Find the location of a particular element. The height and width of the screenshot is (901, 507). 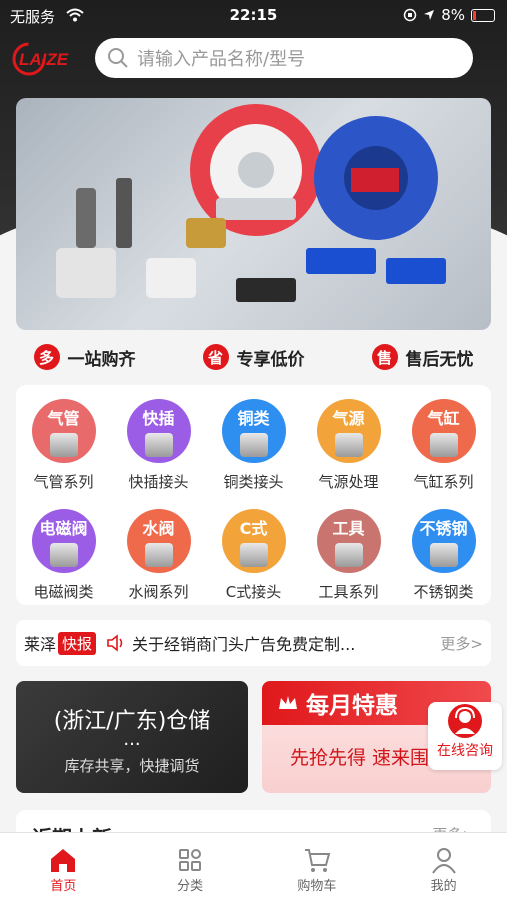

news-ticker: 莱泽 快报 关于经销商门头广告免费定制... 更多> is located at coordinates (253, 643).